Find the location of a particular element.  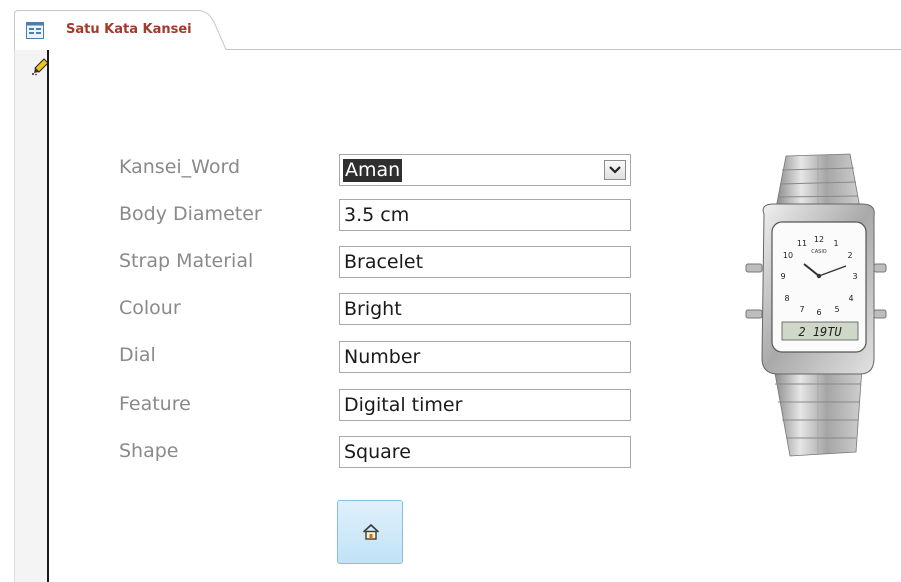

form-icon is located at coordinates (35, 30).